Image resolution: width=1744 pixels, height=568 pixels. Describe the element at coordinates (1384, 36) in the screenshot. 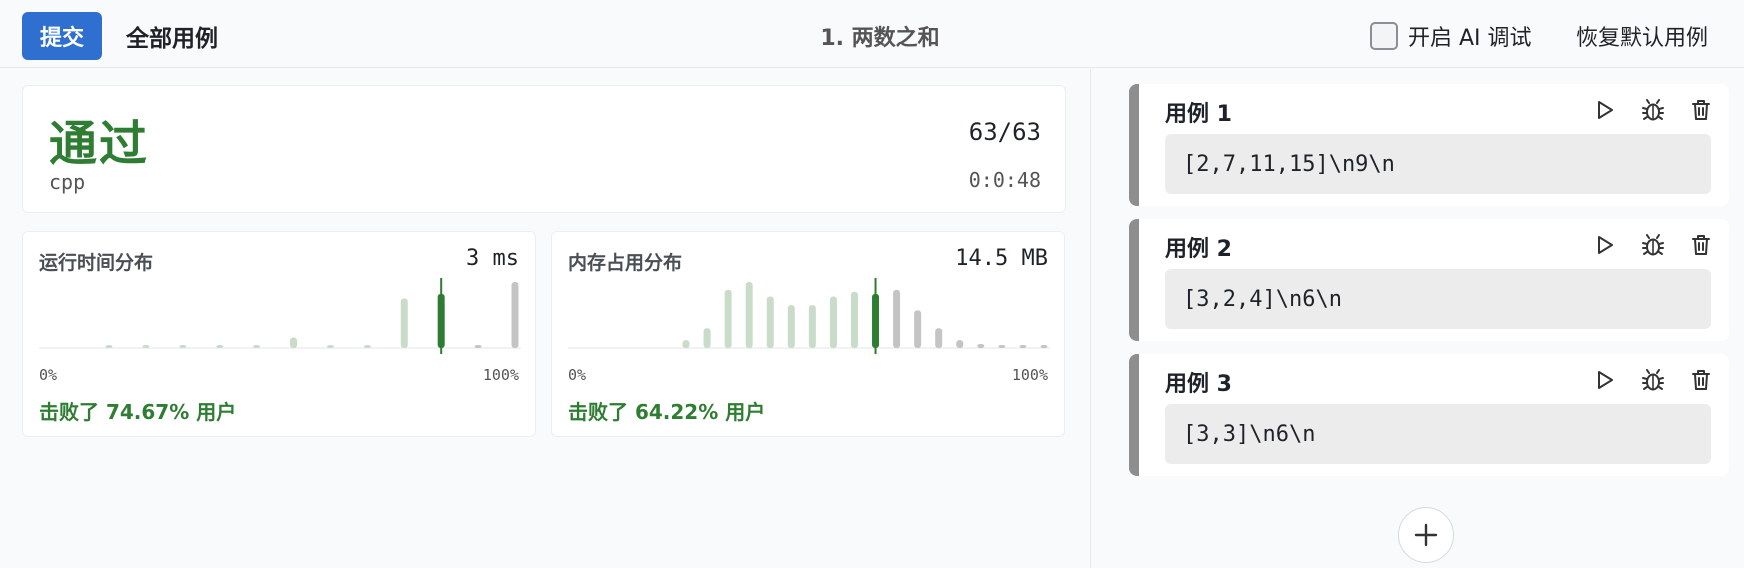

I see `ai-debug-checkbox` at that location.